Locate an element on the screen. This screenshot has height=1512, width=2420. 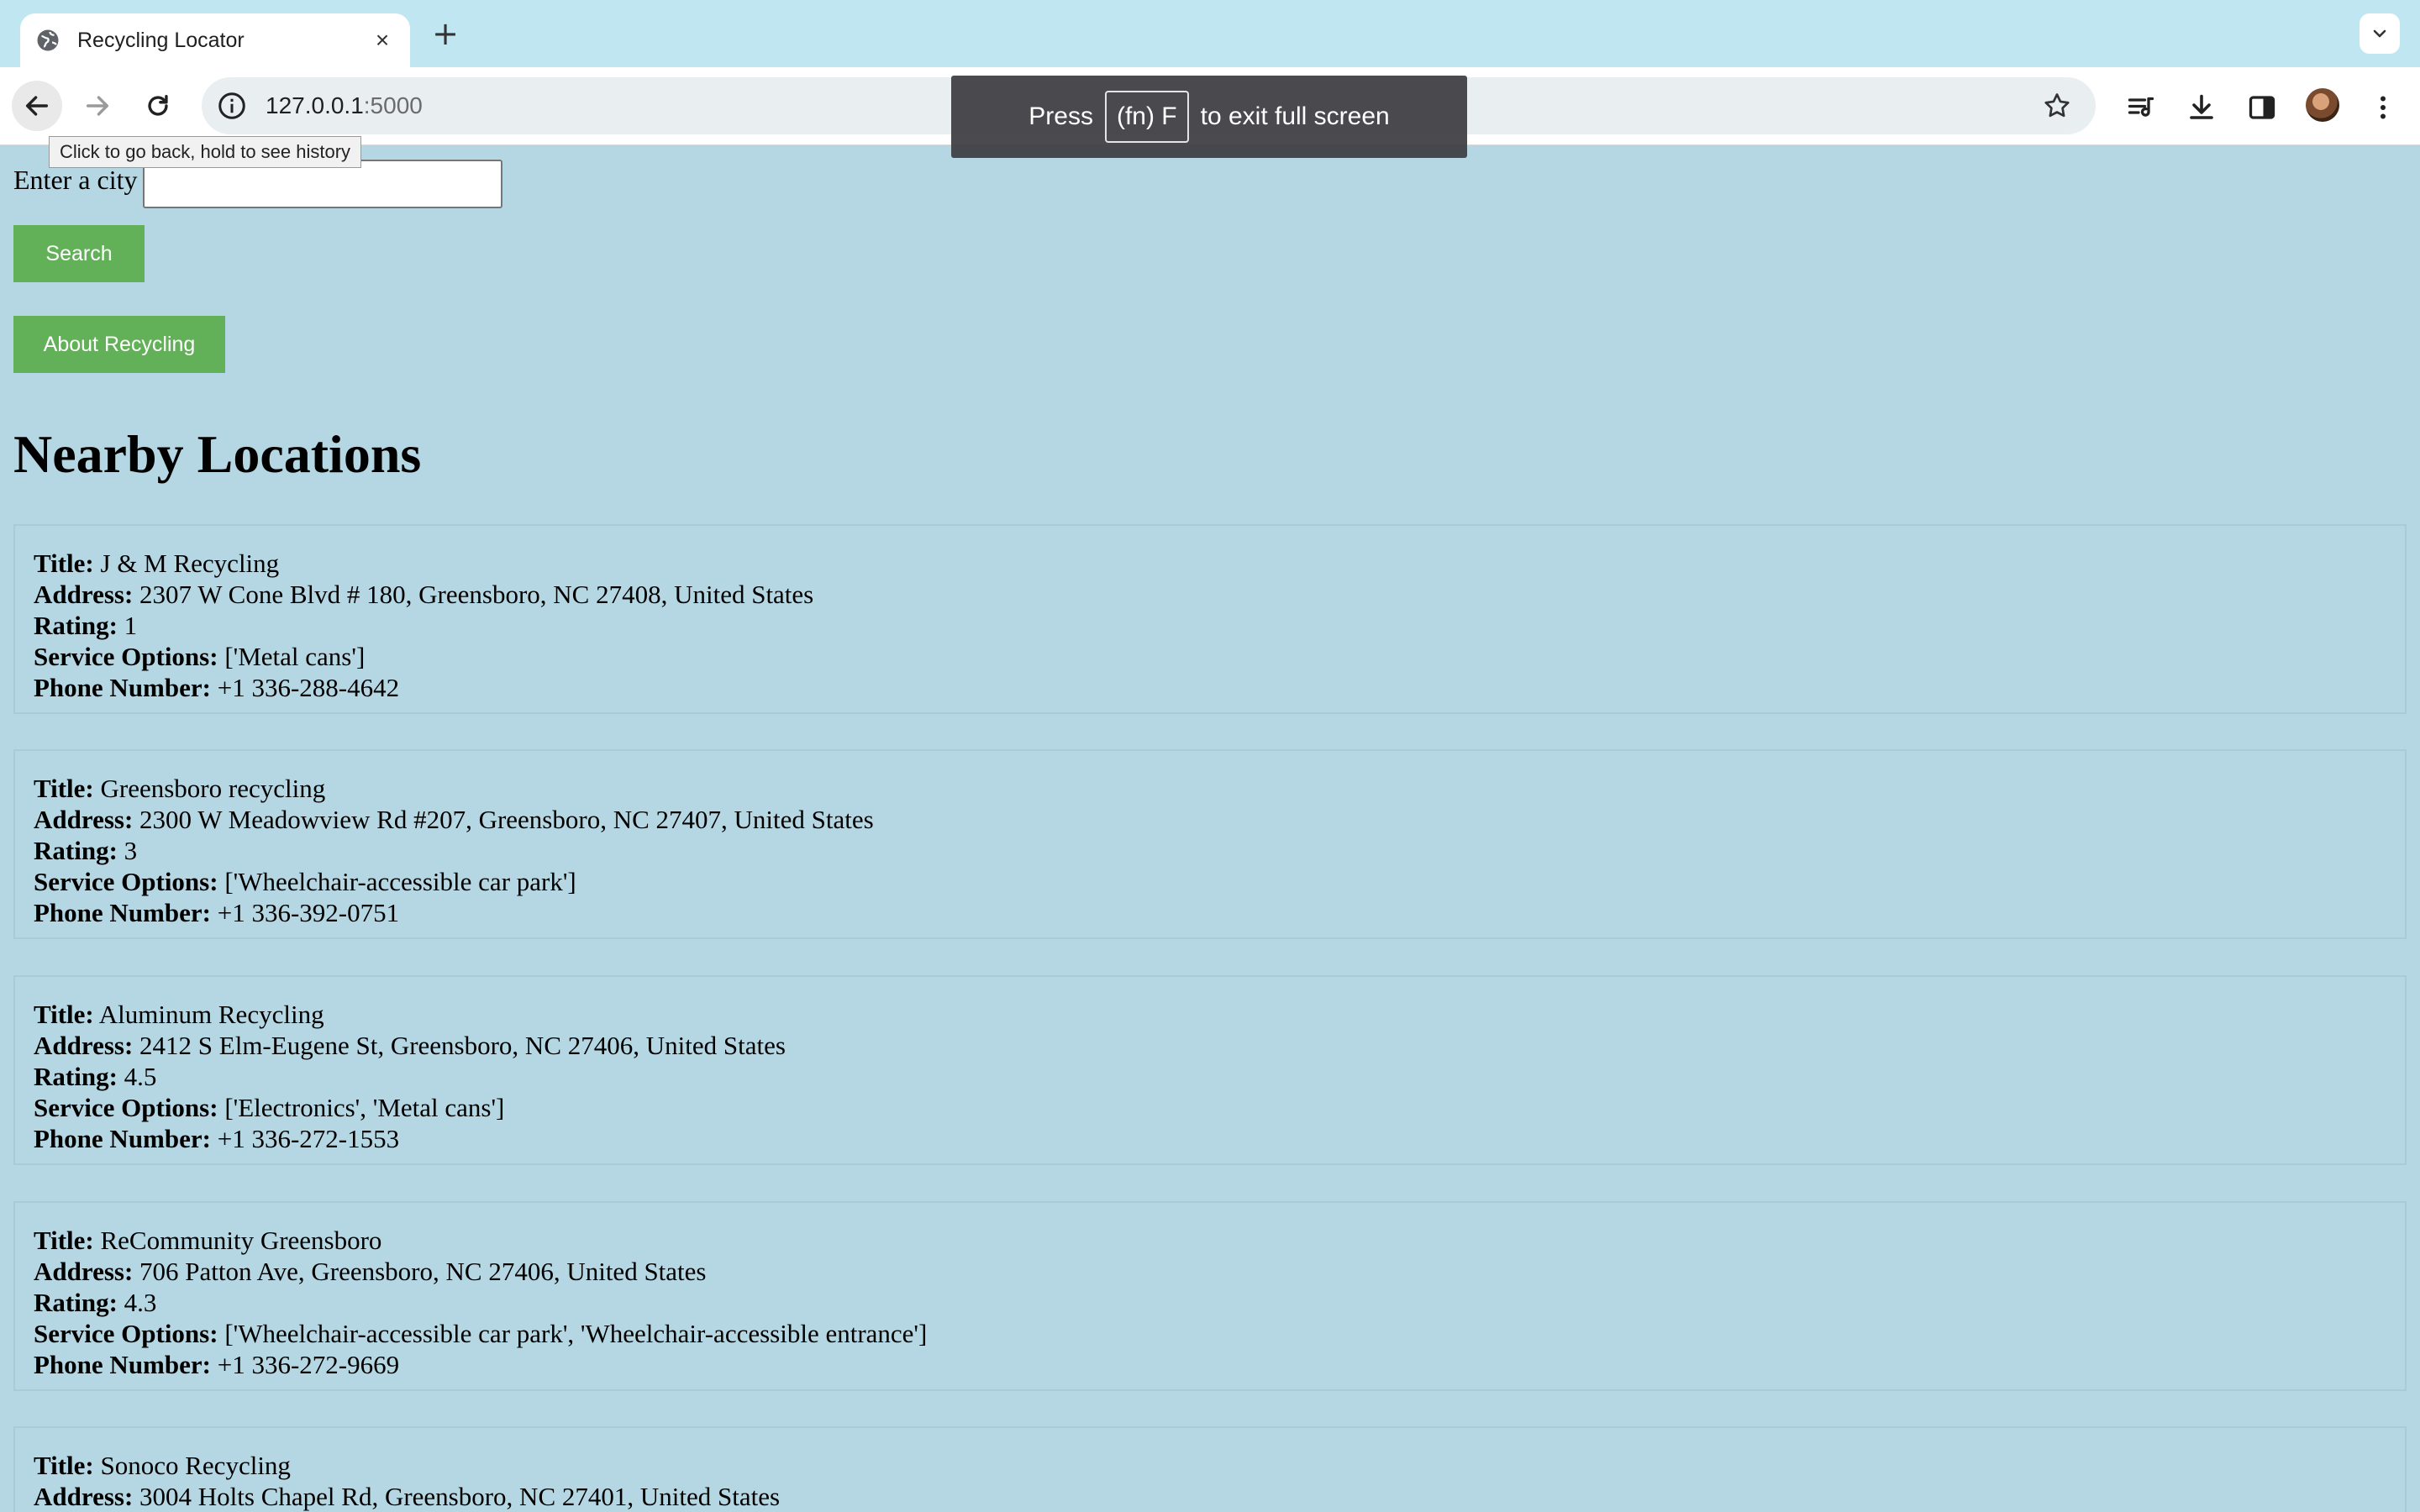
chevron-down-icon is located at coordinates (2380, 33).